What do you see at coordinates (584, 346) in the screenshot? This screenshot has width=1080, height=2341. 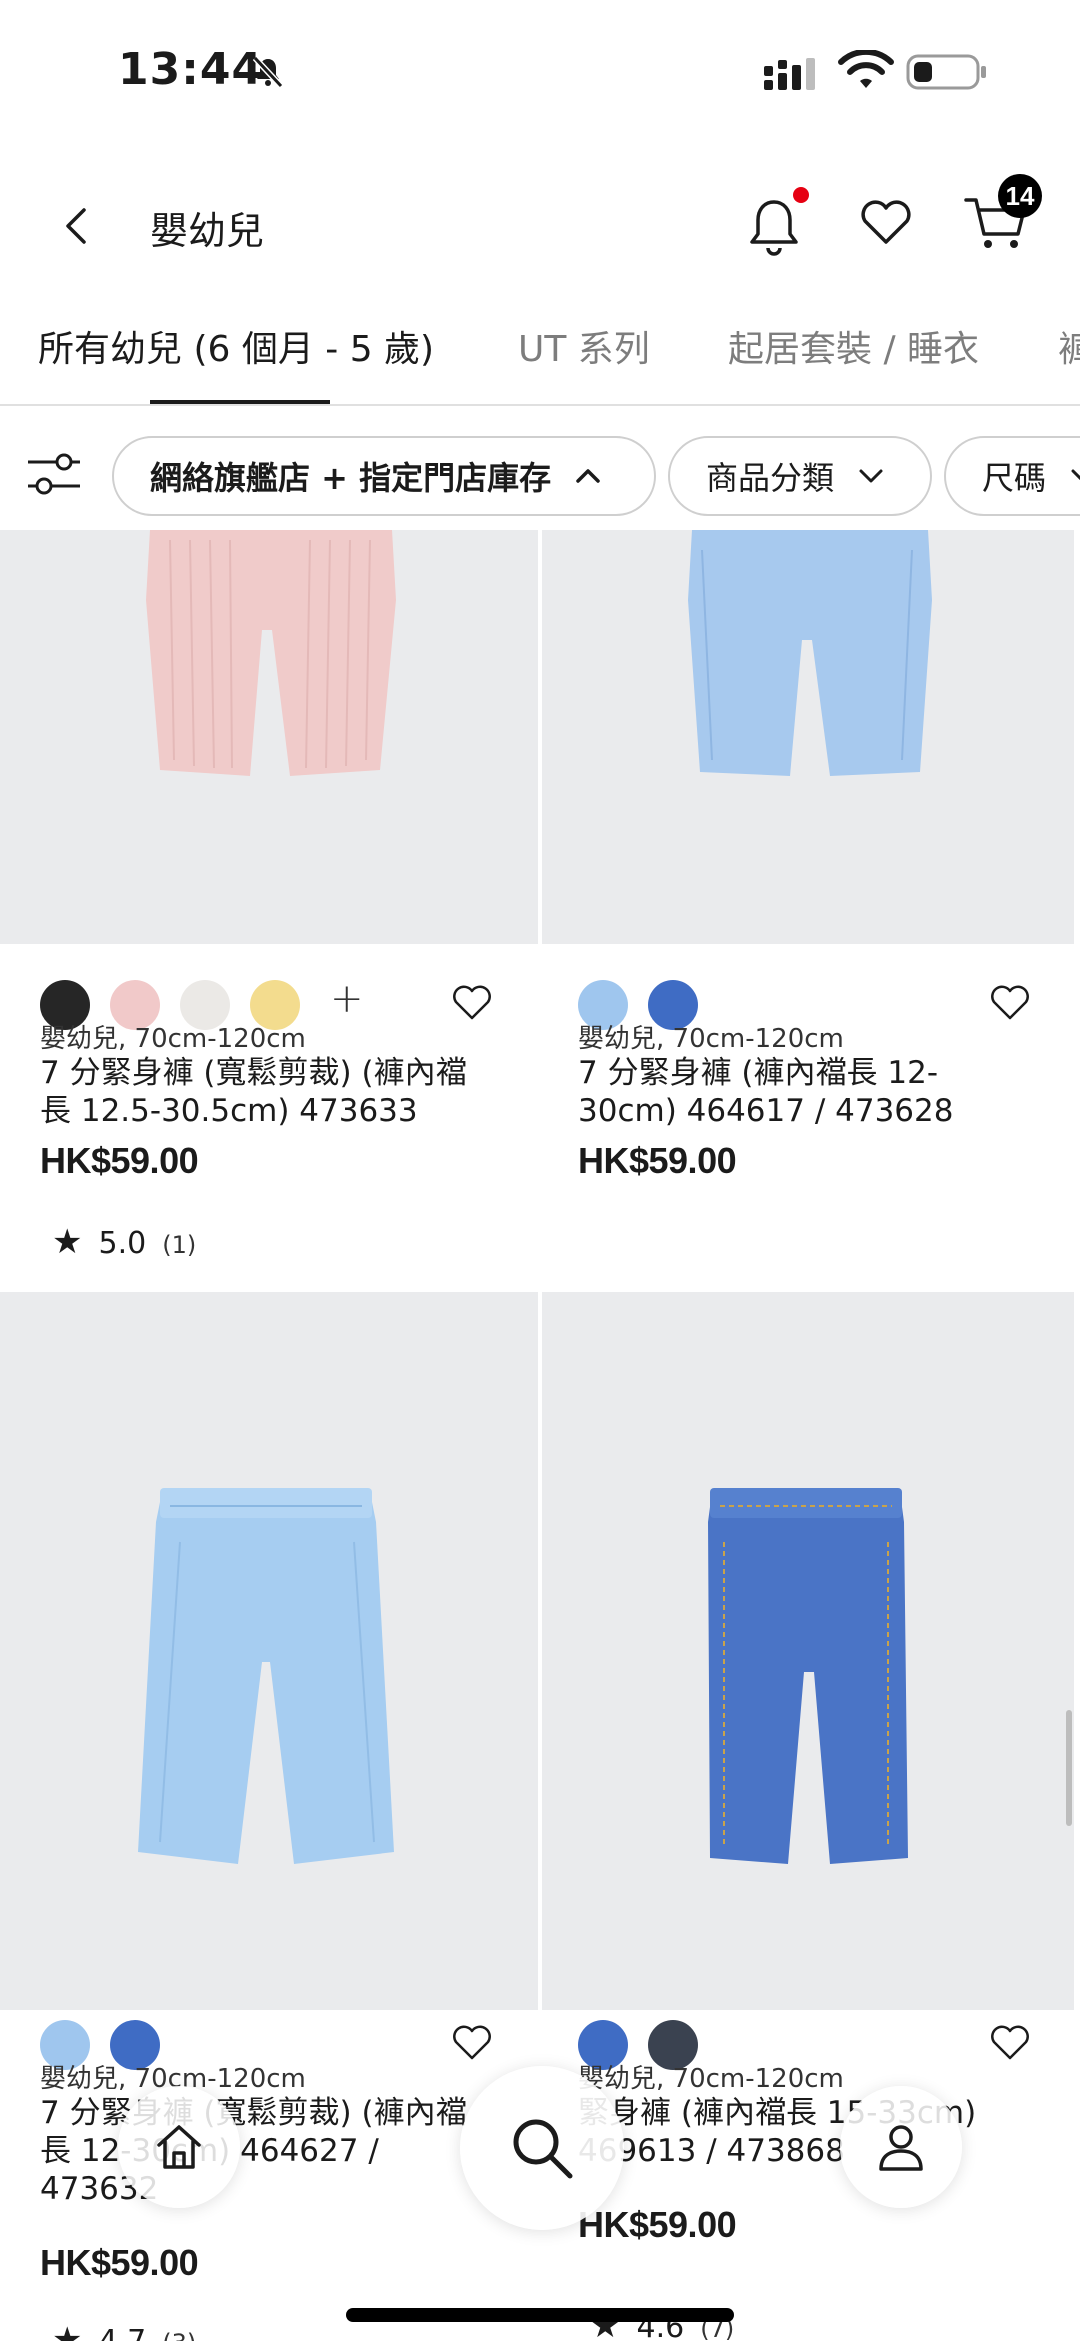 I see `tab-ut-series: UT 系列` at bounding box center [584, 346].